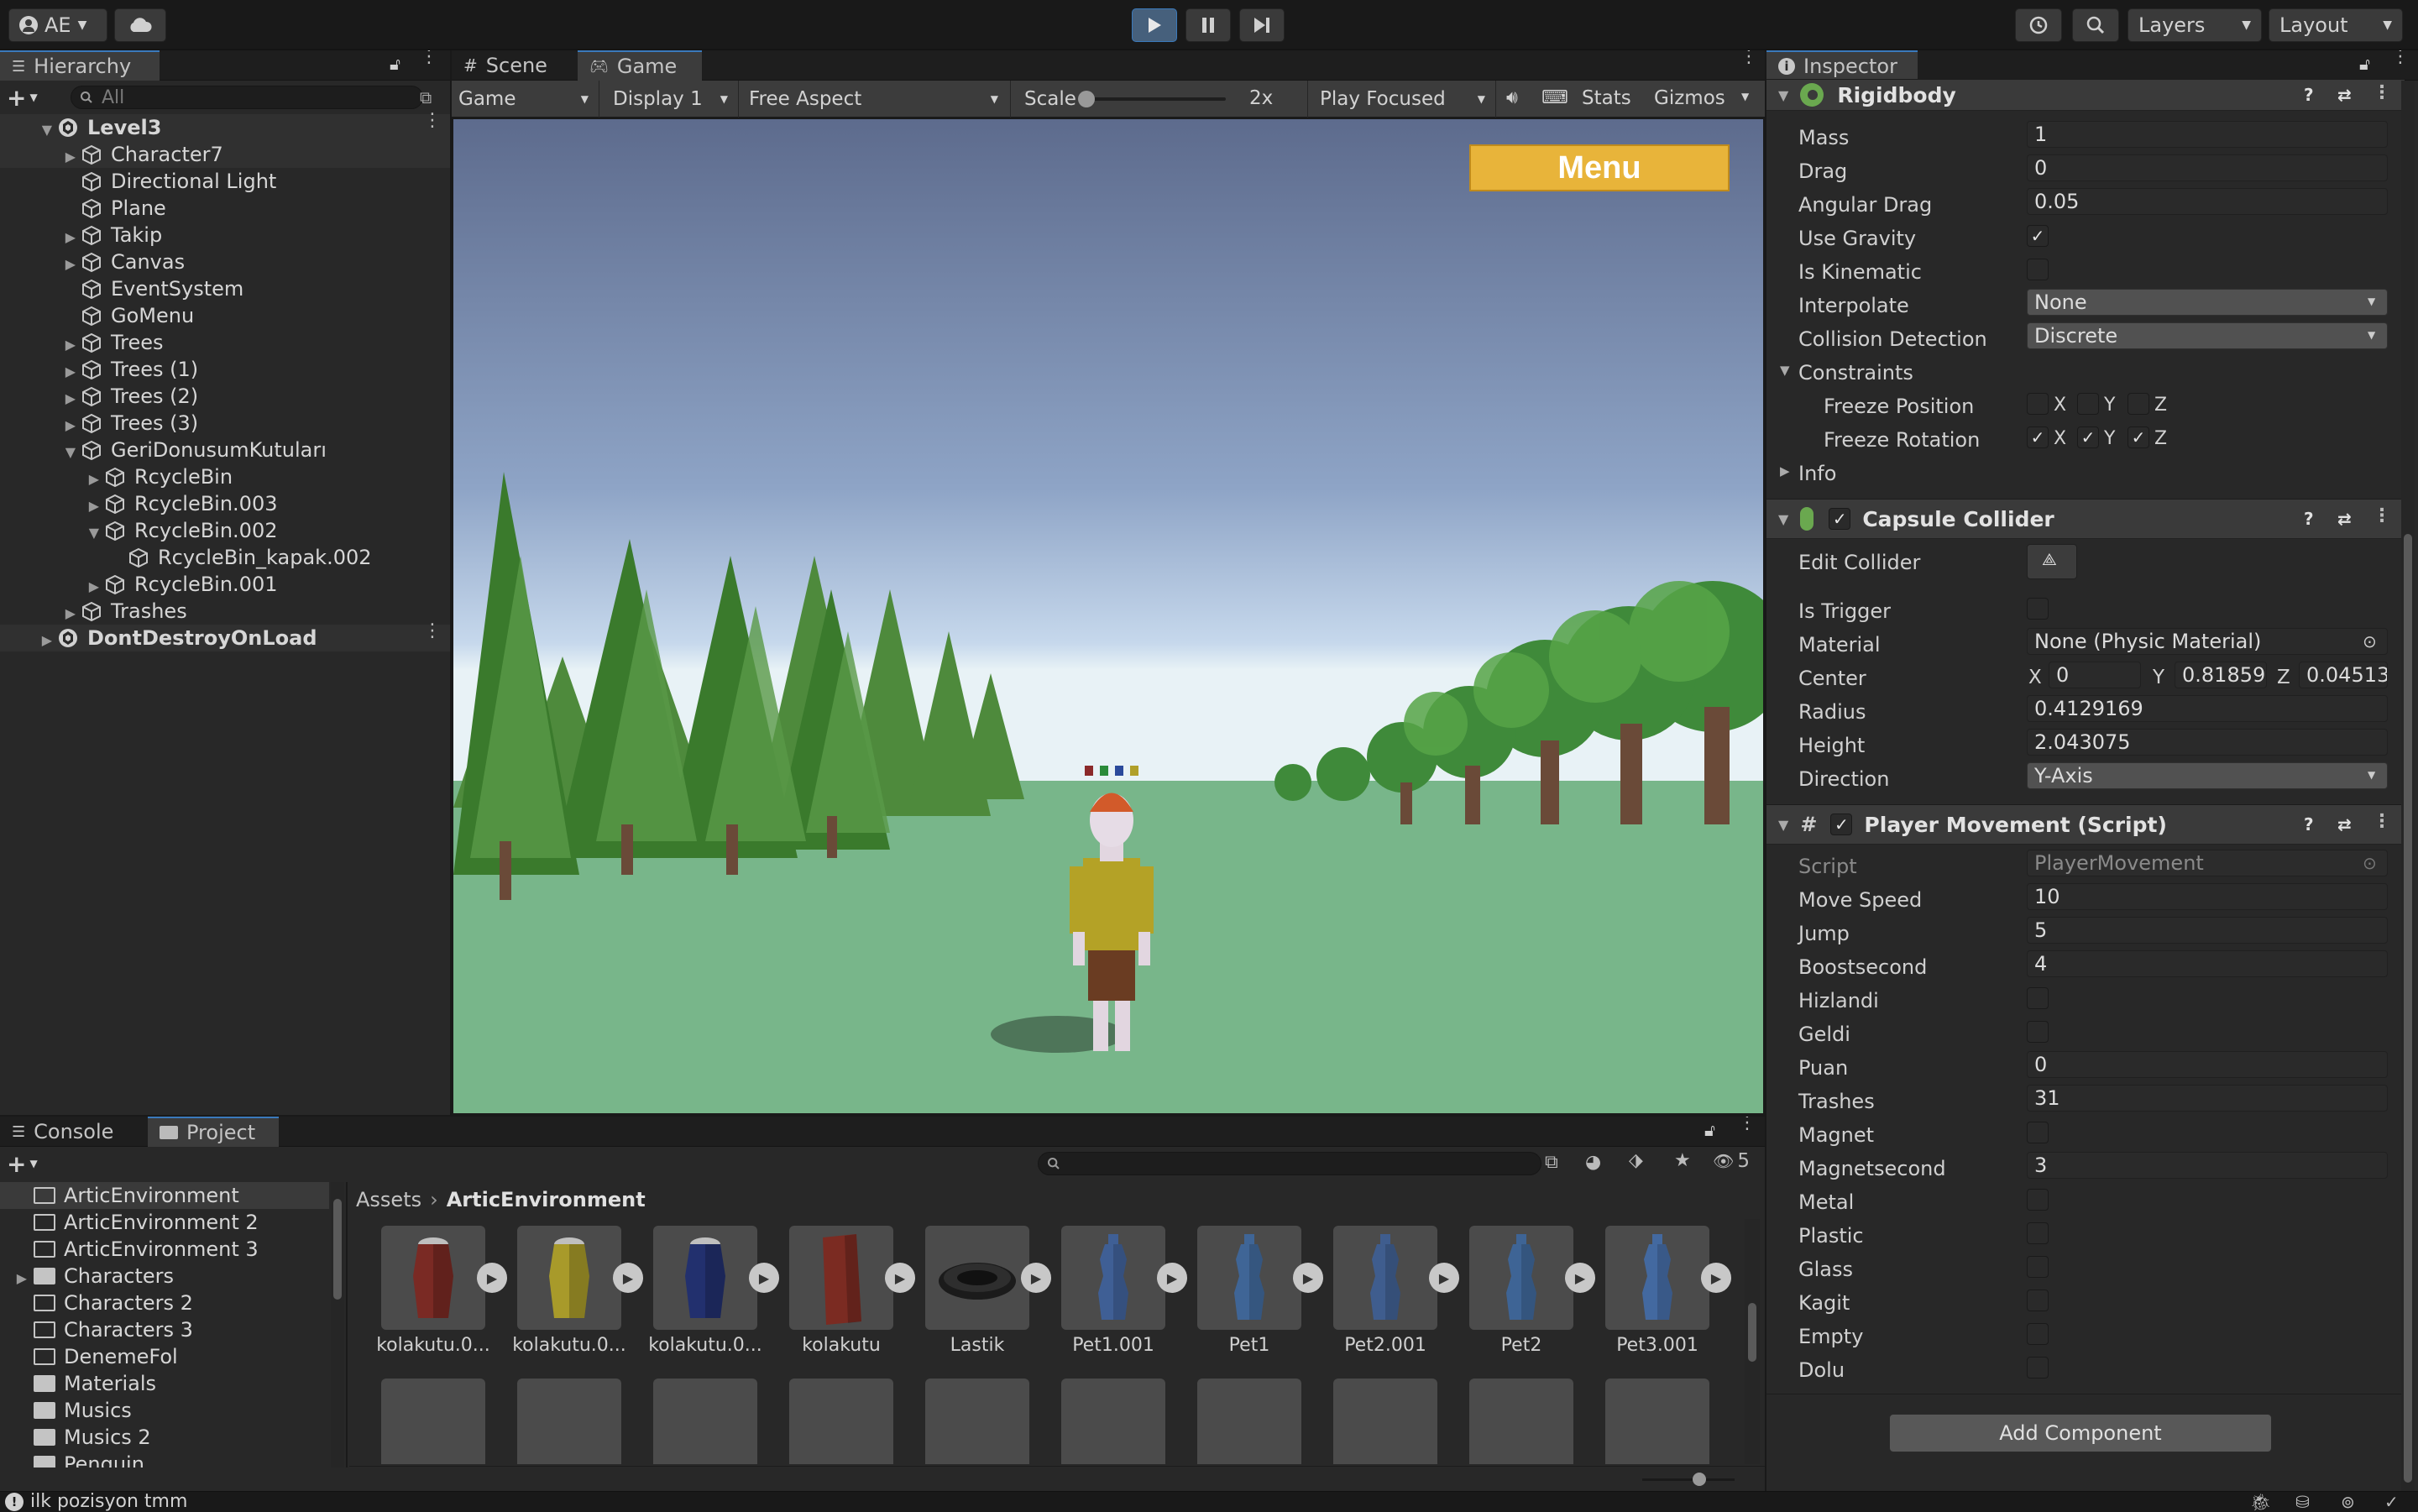  Describe the element at coordinates (876, 99) in the screenshot. I see `aspect-dropdown: Free Aspect ▼` at that location.